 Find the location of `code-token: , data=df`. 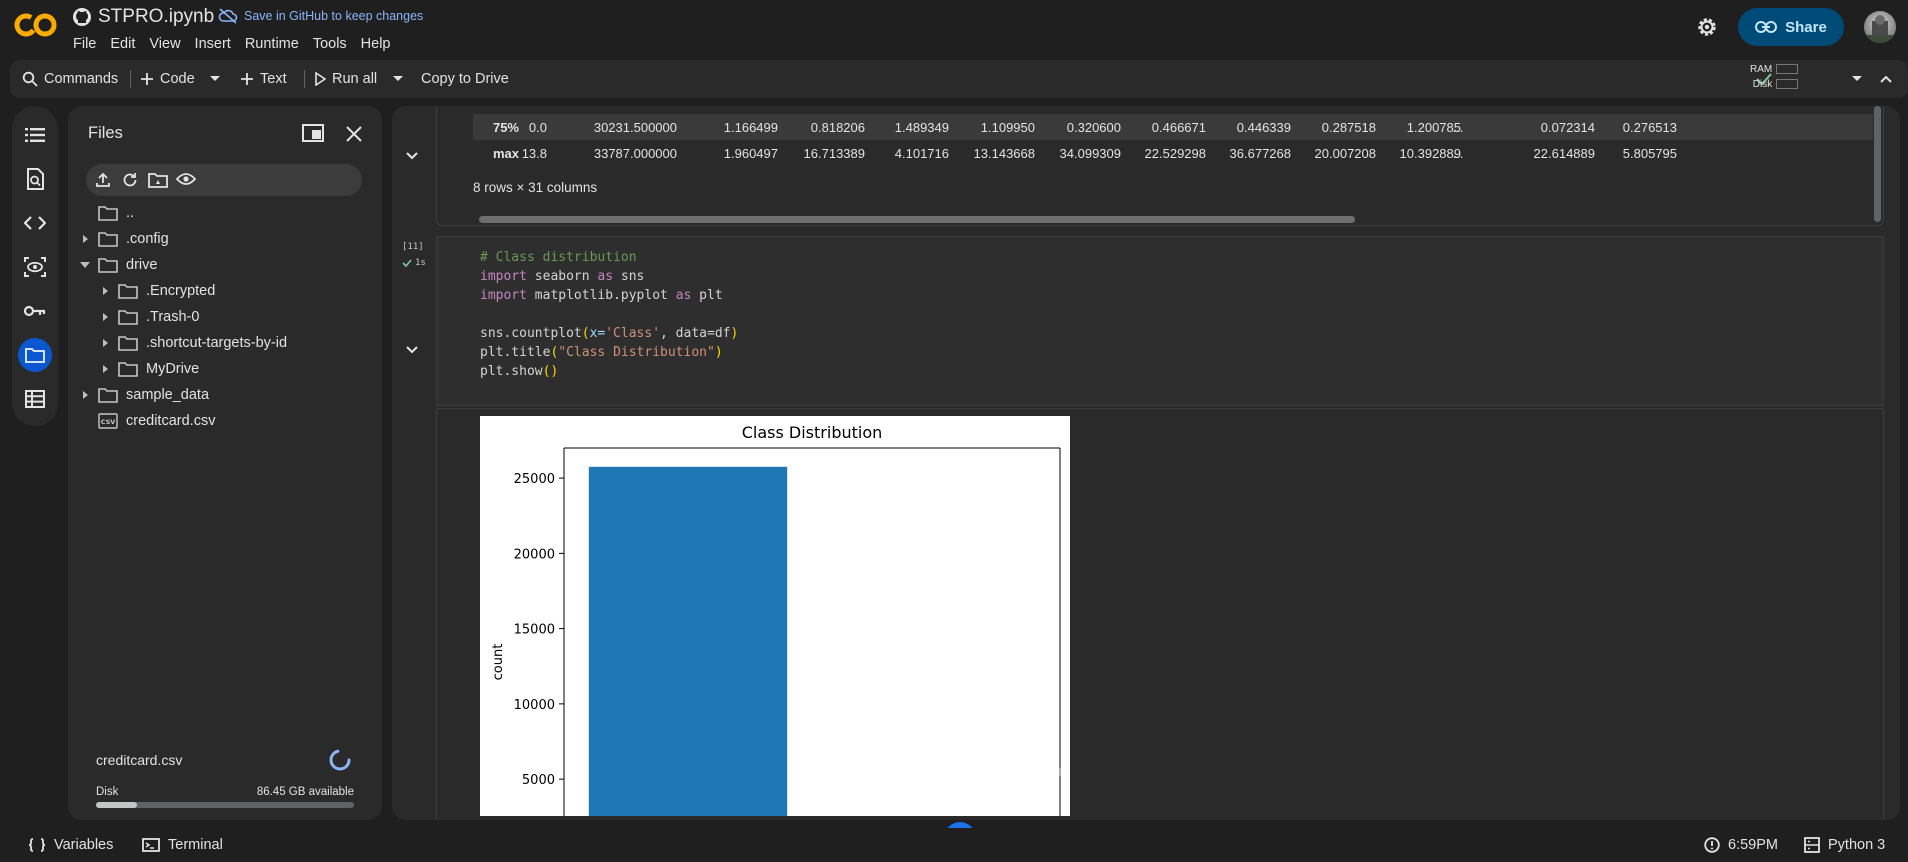

code-token: , data=df is located at coordinates (695, 333).